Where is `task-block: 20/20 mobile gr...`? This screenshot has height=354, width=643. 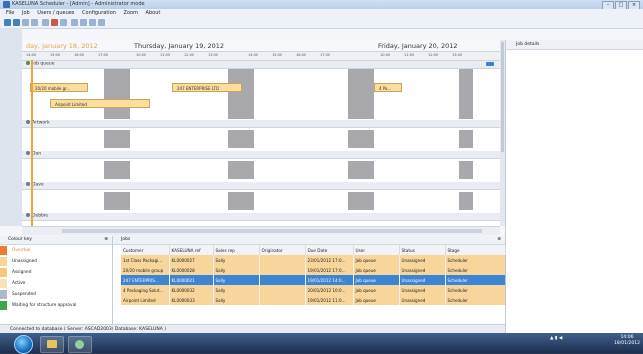 task-block: 20/20 mobile gr... is located at coordinates (59, 87).